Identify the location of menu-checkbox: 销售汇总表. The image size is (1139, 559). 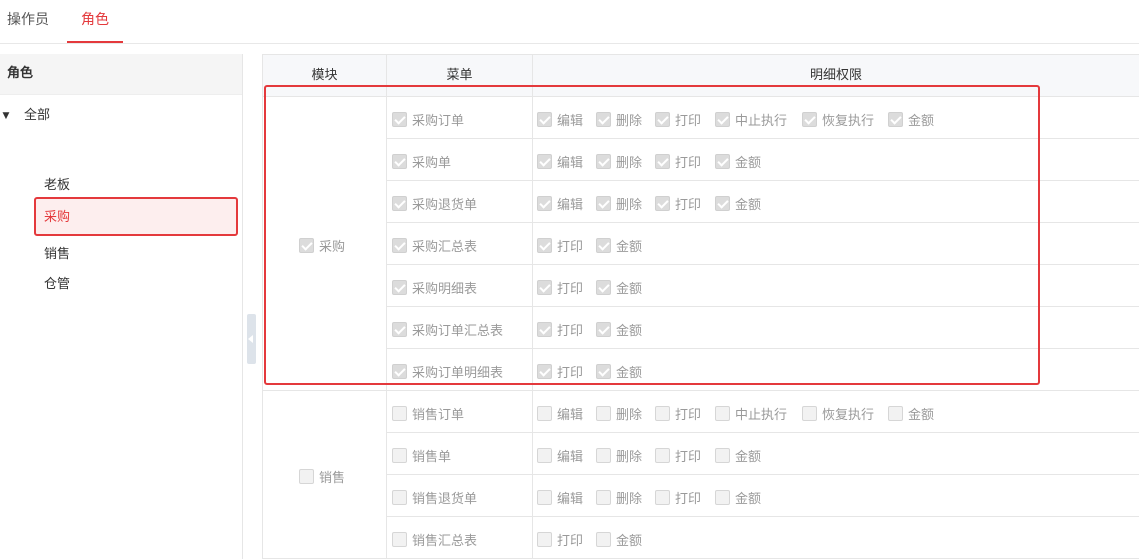
(434, 539).